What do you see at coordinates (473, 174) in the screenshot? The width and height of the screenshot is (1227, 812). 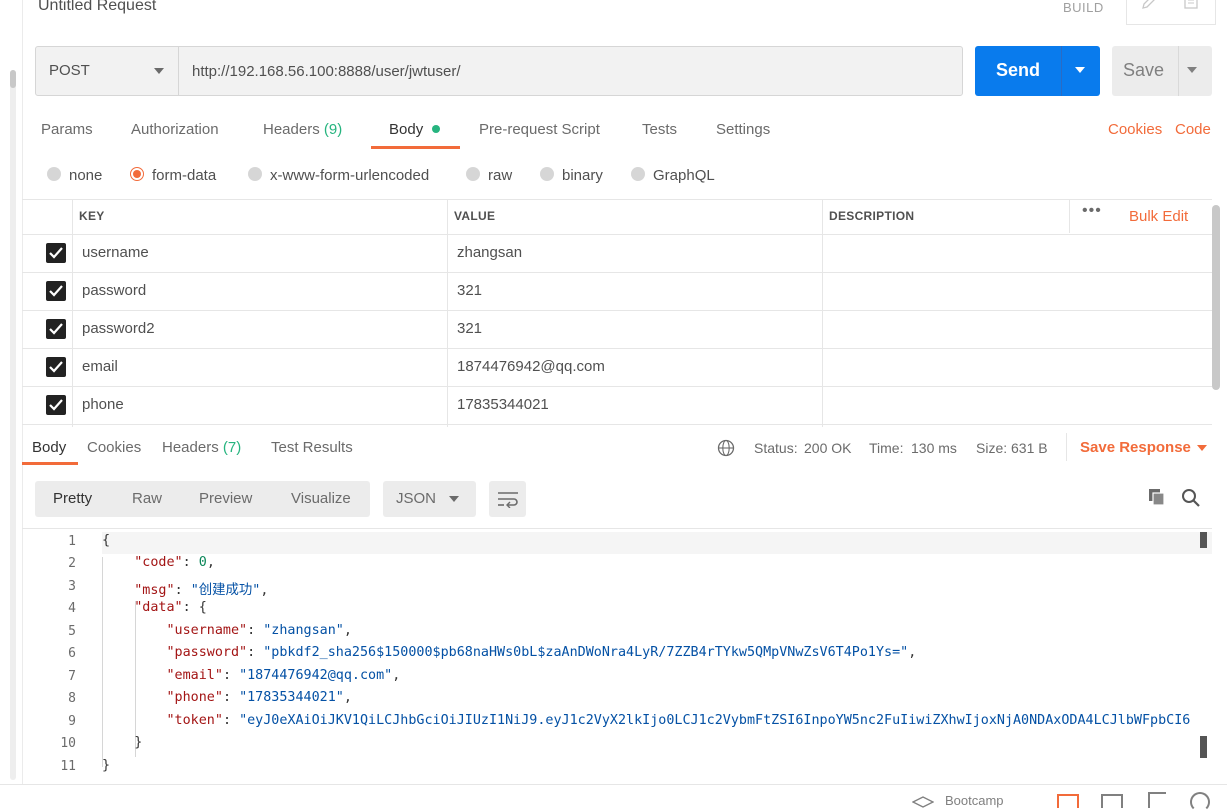 I see `radio-raw` at bounding box center [473, 174].